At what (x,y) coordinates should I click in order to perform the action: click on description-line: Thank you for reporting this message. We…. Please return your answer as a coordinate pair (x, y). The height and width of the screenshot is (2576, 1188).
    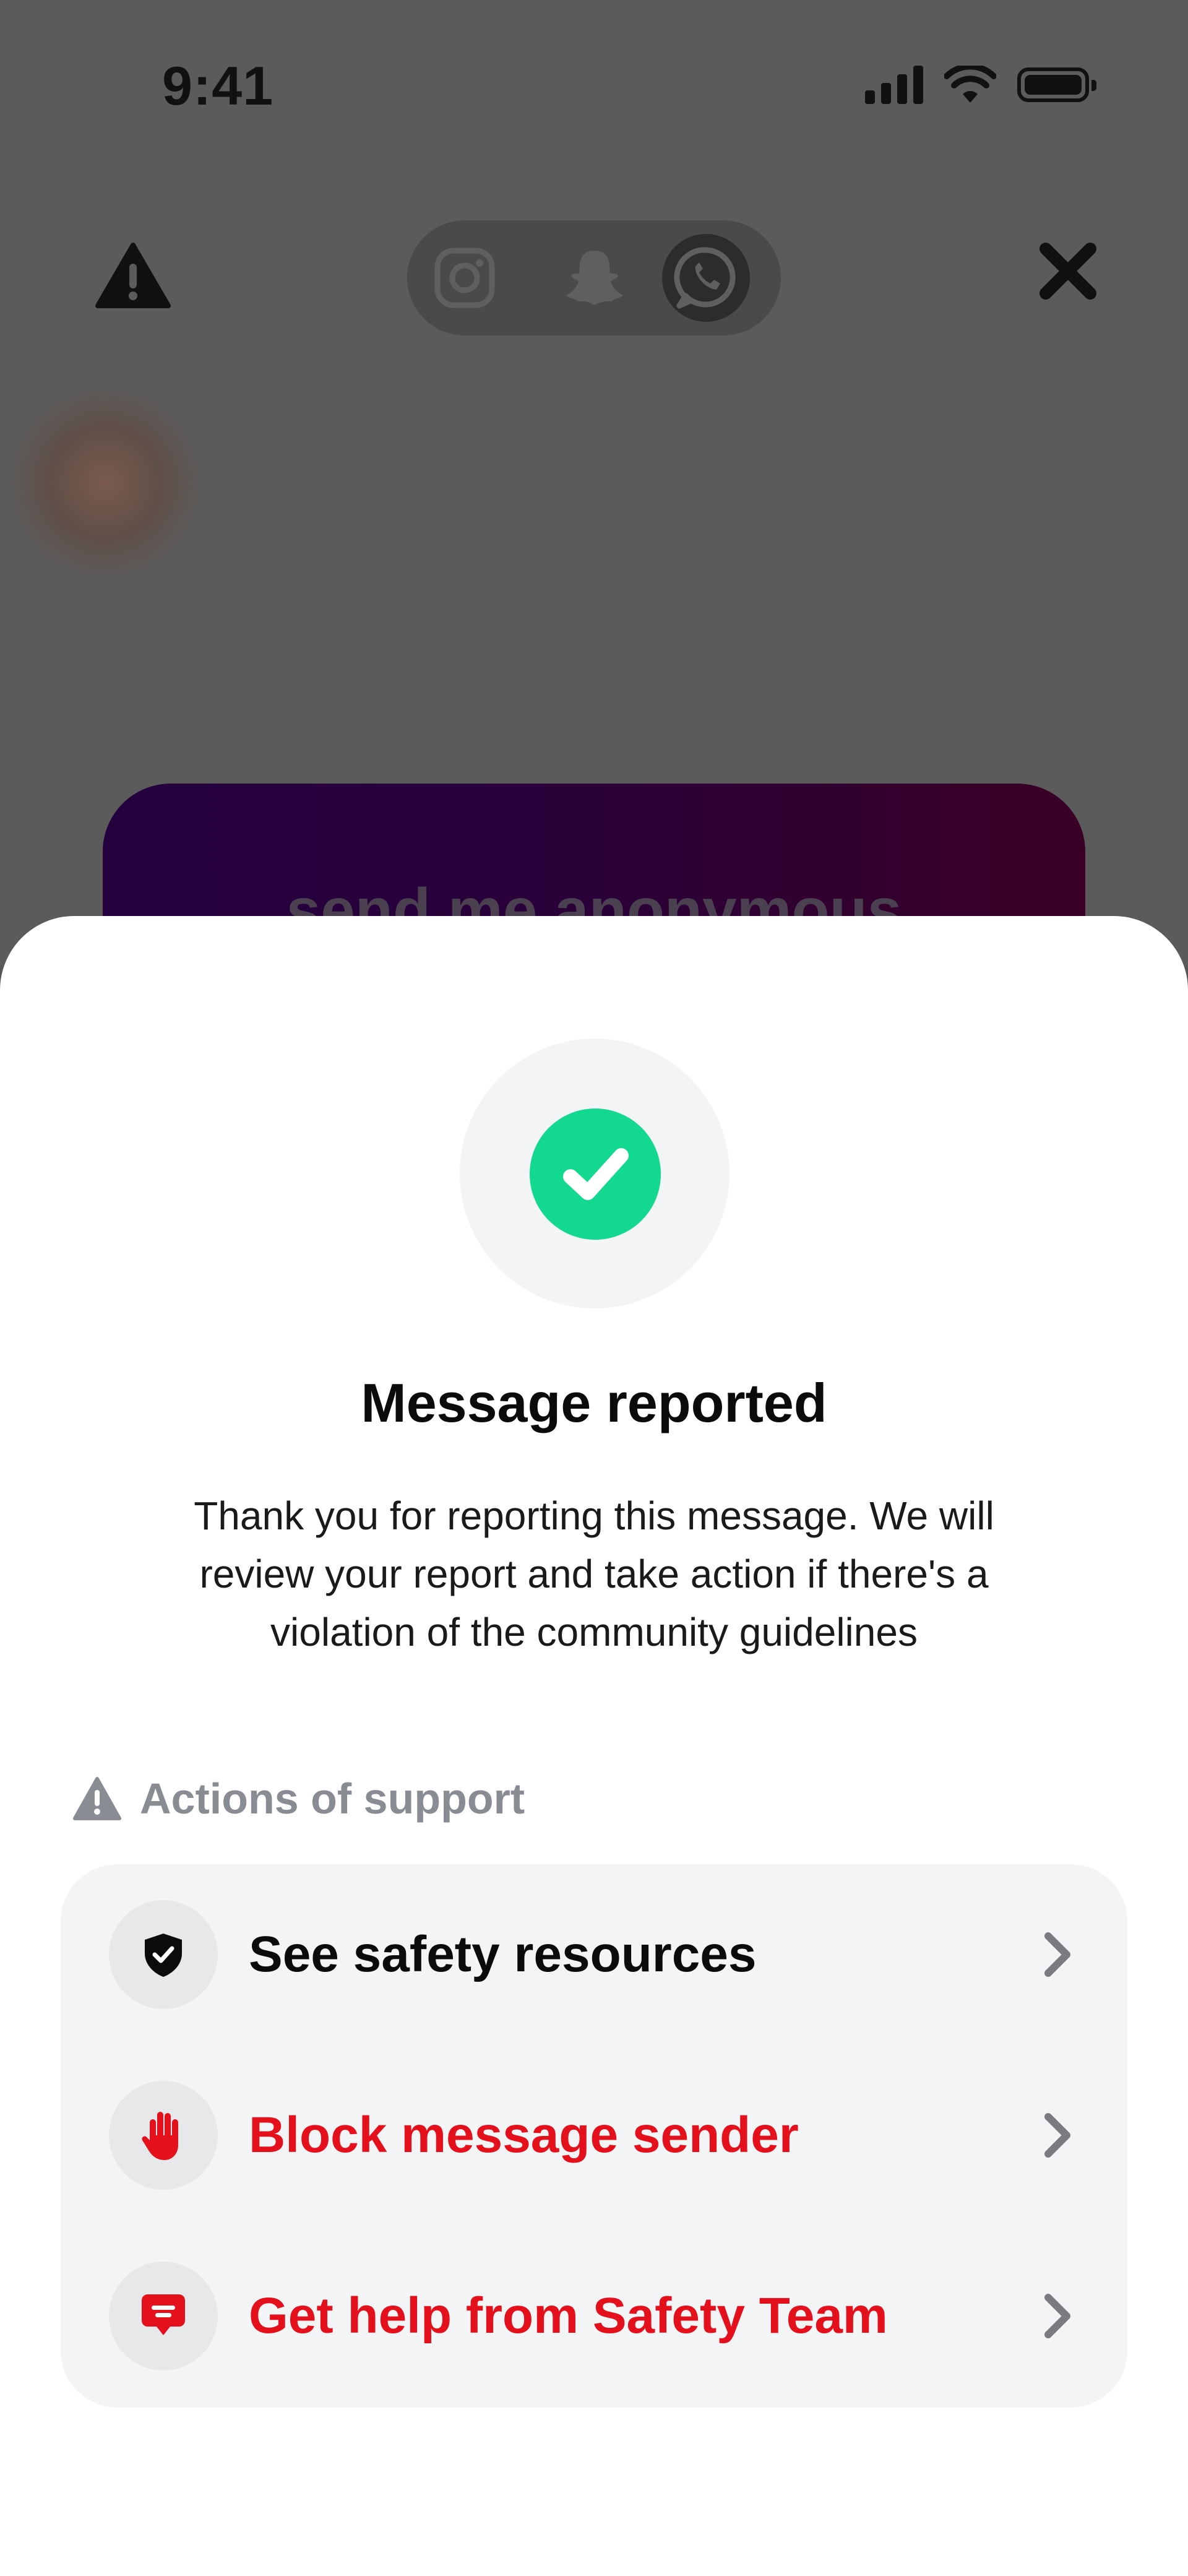
    Looking at the image, I should click on (594, 1515).